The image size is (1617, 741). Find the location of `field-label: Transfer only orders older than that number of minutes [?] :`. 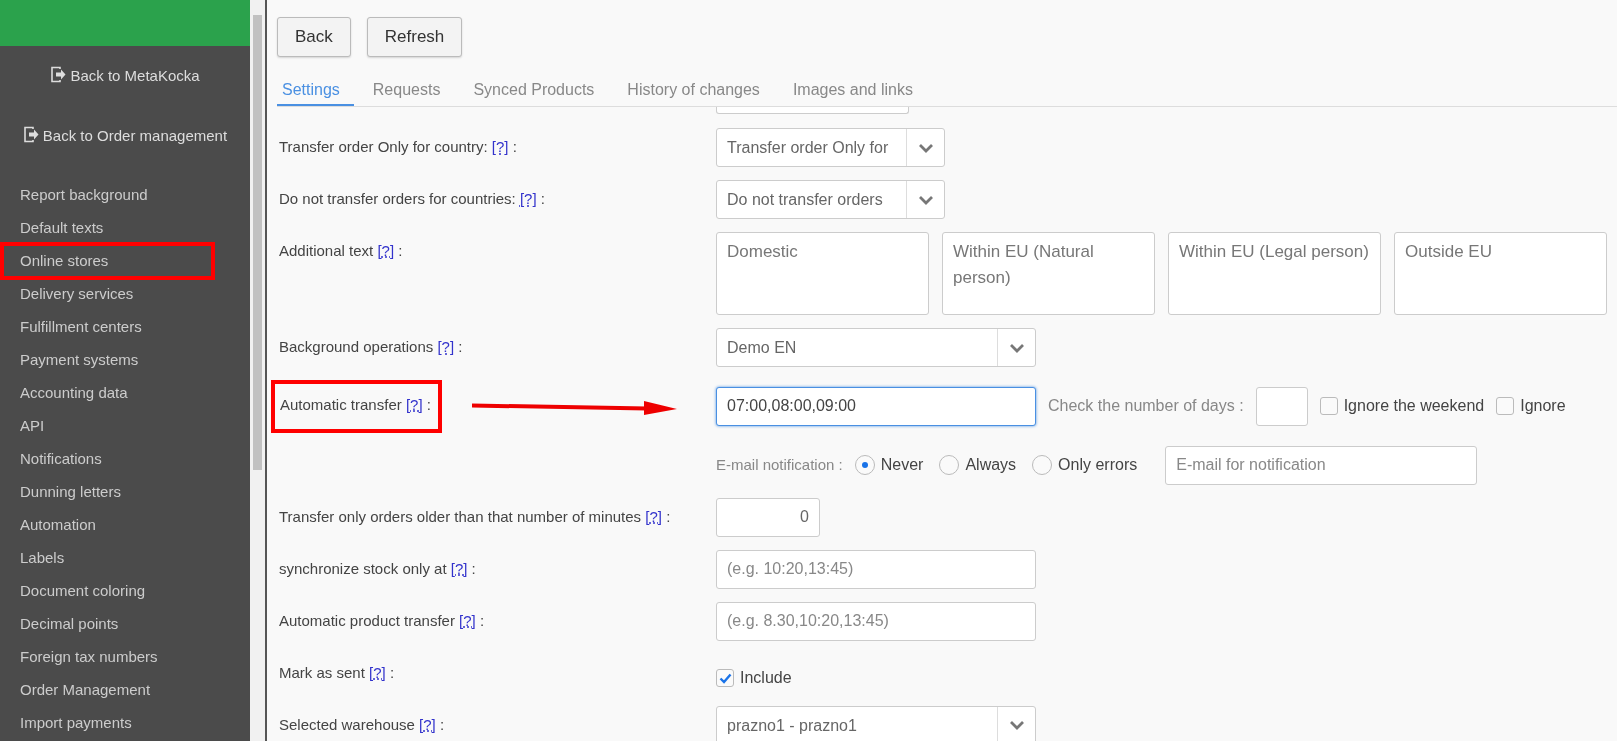

field-label: Transfer only orders older than that number of minutes [?] : is located at coordinates (475, 516).